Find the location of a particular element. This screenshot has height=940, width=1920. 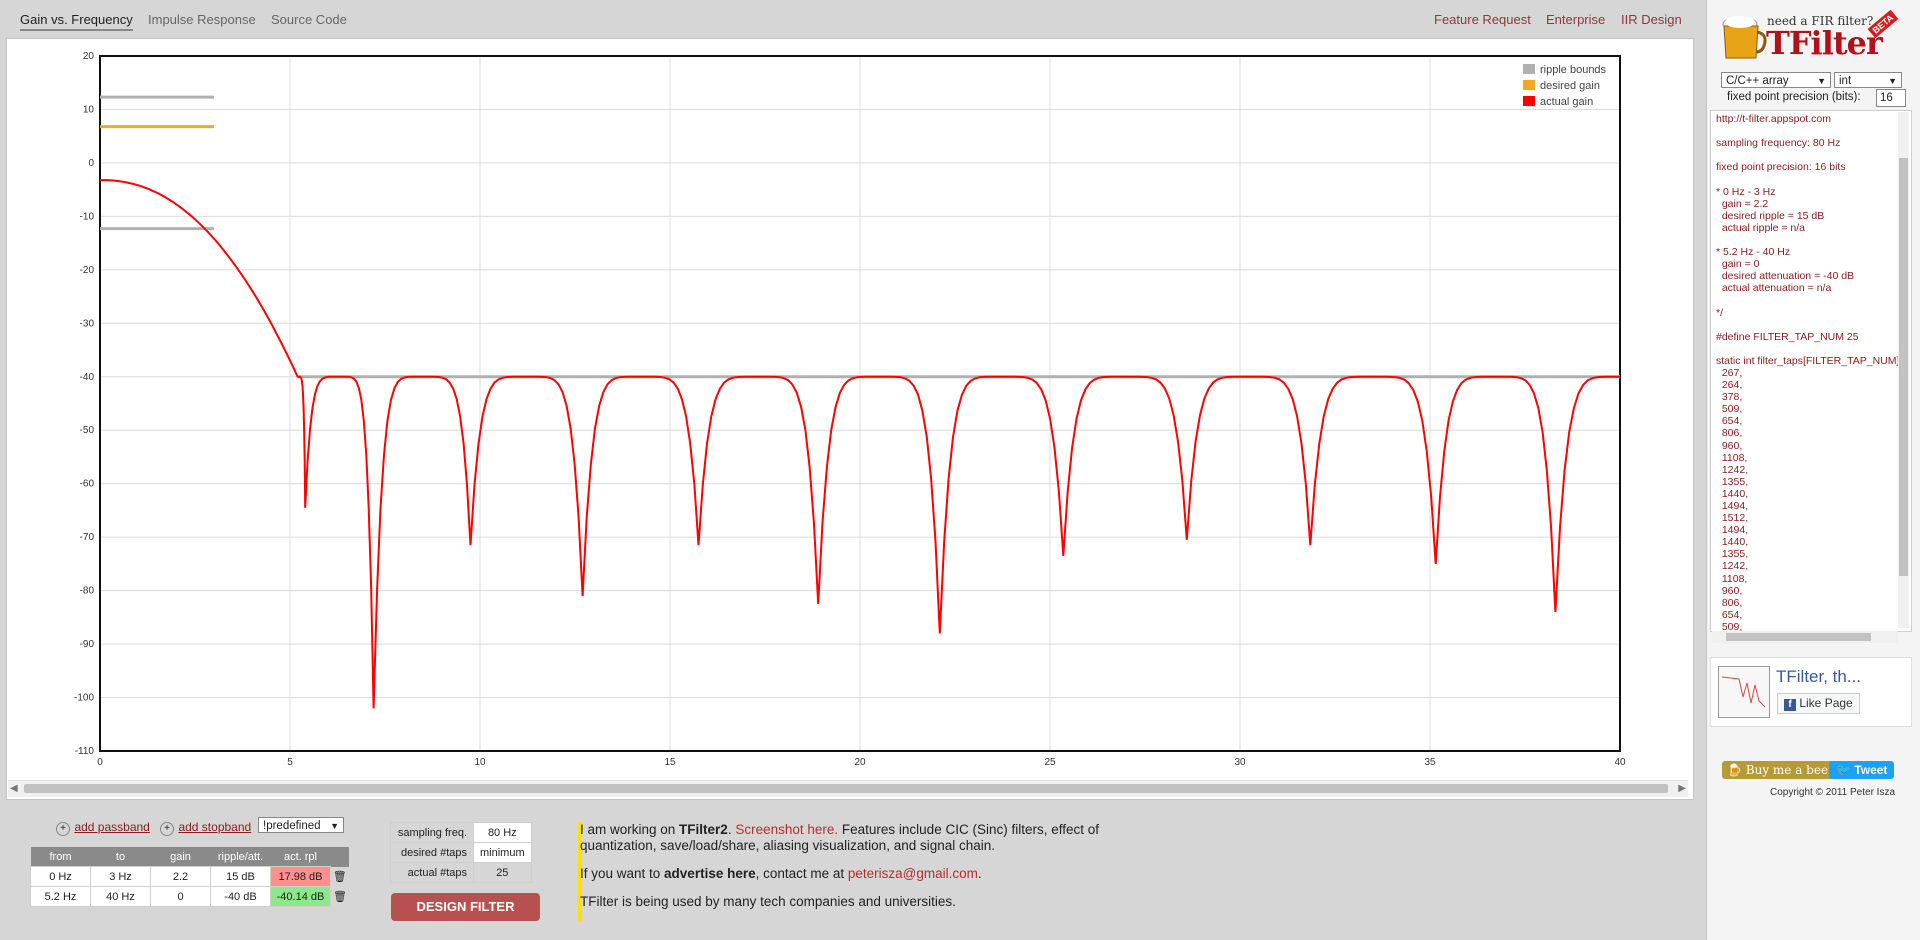

buy-me-a-beer-button: 🍺 Buy me a beer is located at coordinates (1780, 770).